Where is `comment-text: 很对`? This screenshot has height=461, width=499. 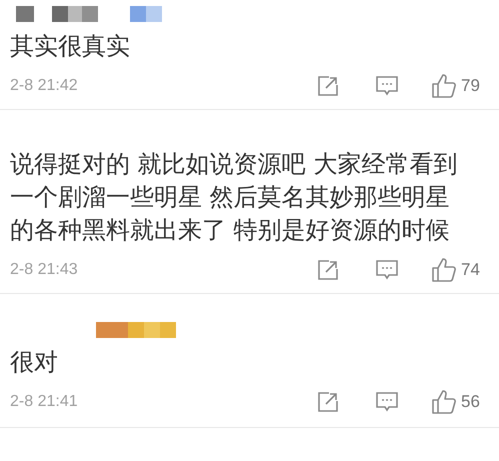
comment-text: 很对 is located at coordinates (34, 362).